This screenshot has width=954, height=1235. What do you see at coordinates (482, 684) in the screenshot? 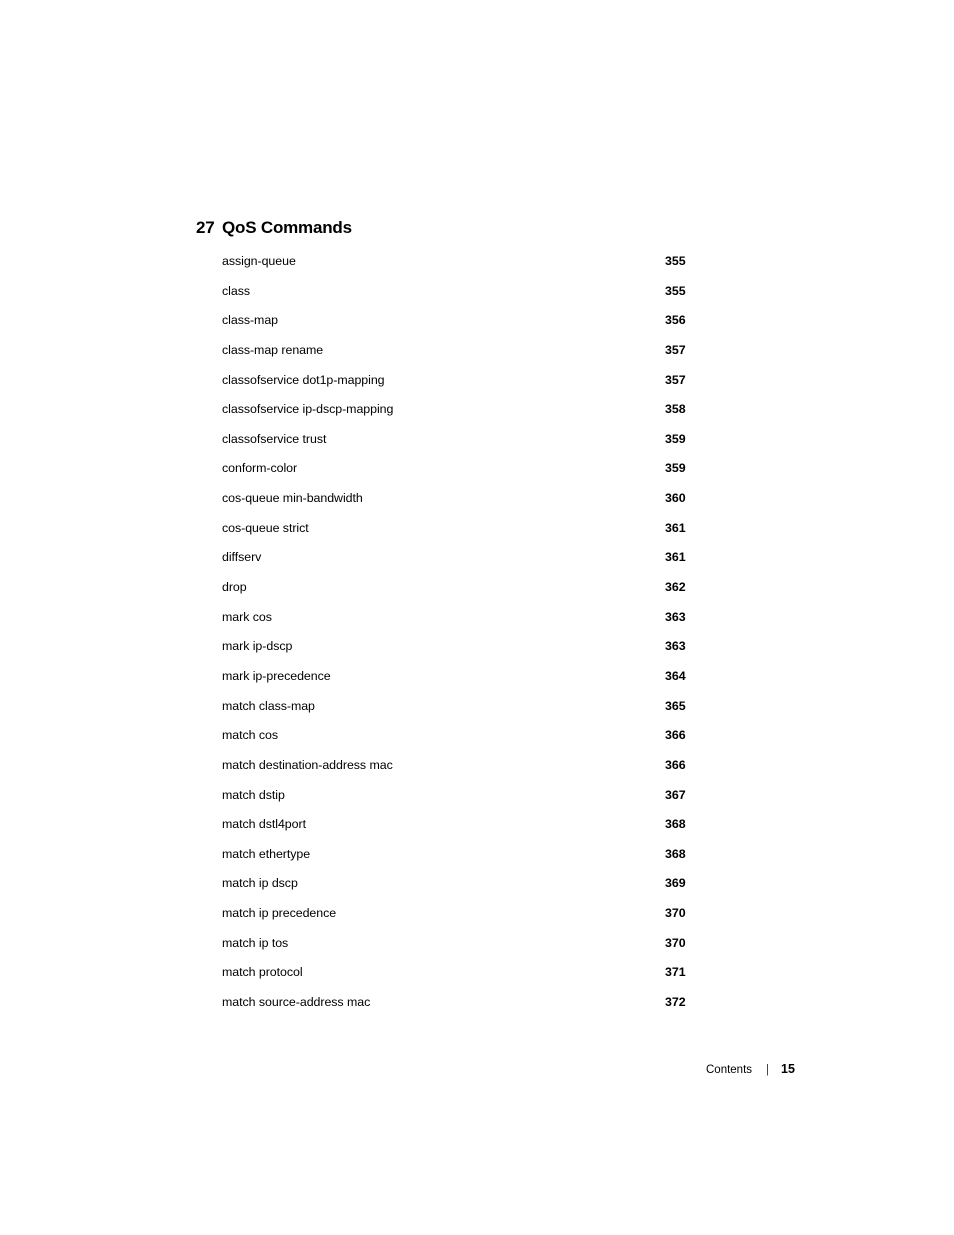
I see `toc-entry: mark ip-precedence 364` at bounding box center [482, 684].